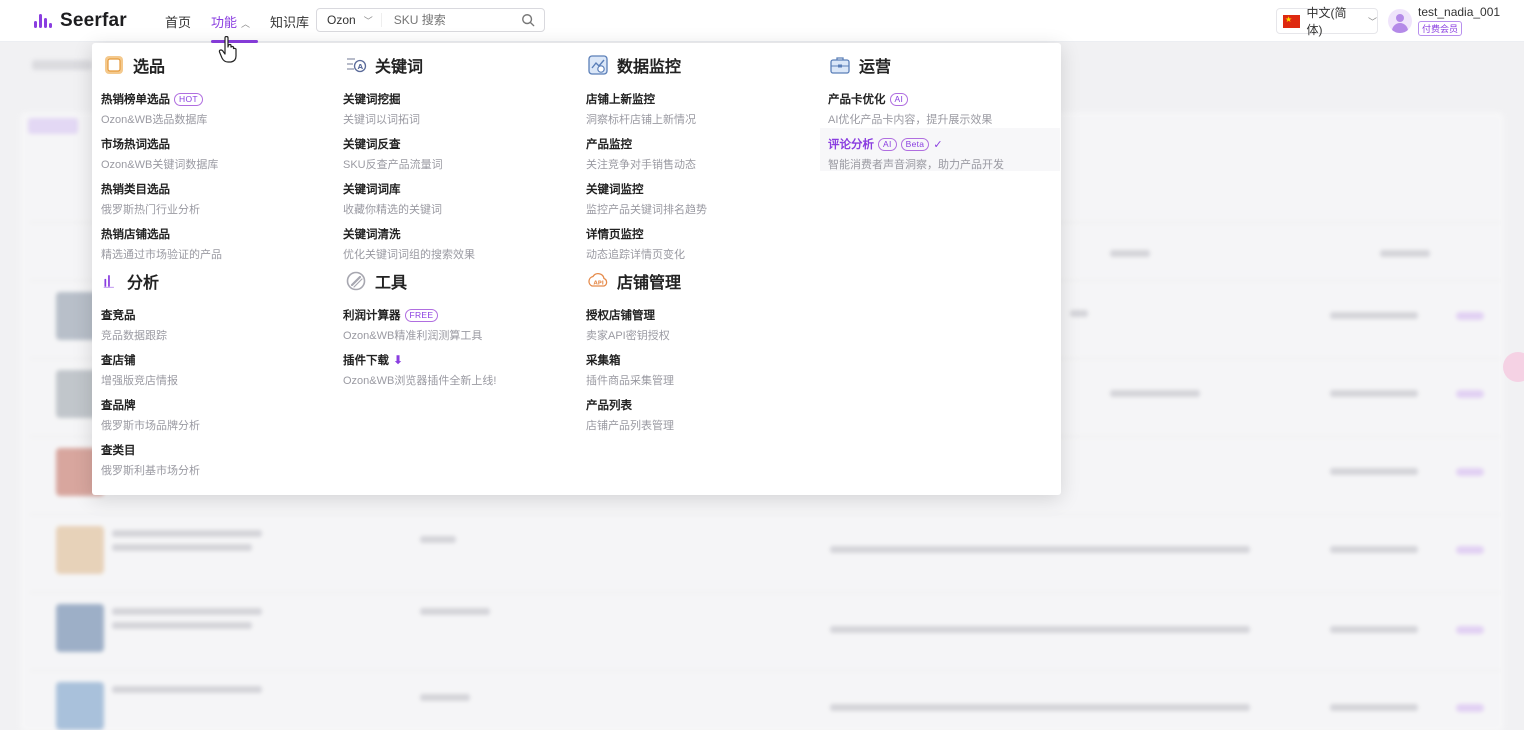 This screenshot has width=1524, height=730. Describe the element at coordinates (420, 381) in the screenshot. I see `menu-item-desc: Ozon&WB浏览器插件全新上线!` at that location.